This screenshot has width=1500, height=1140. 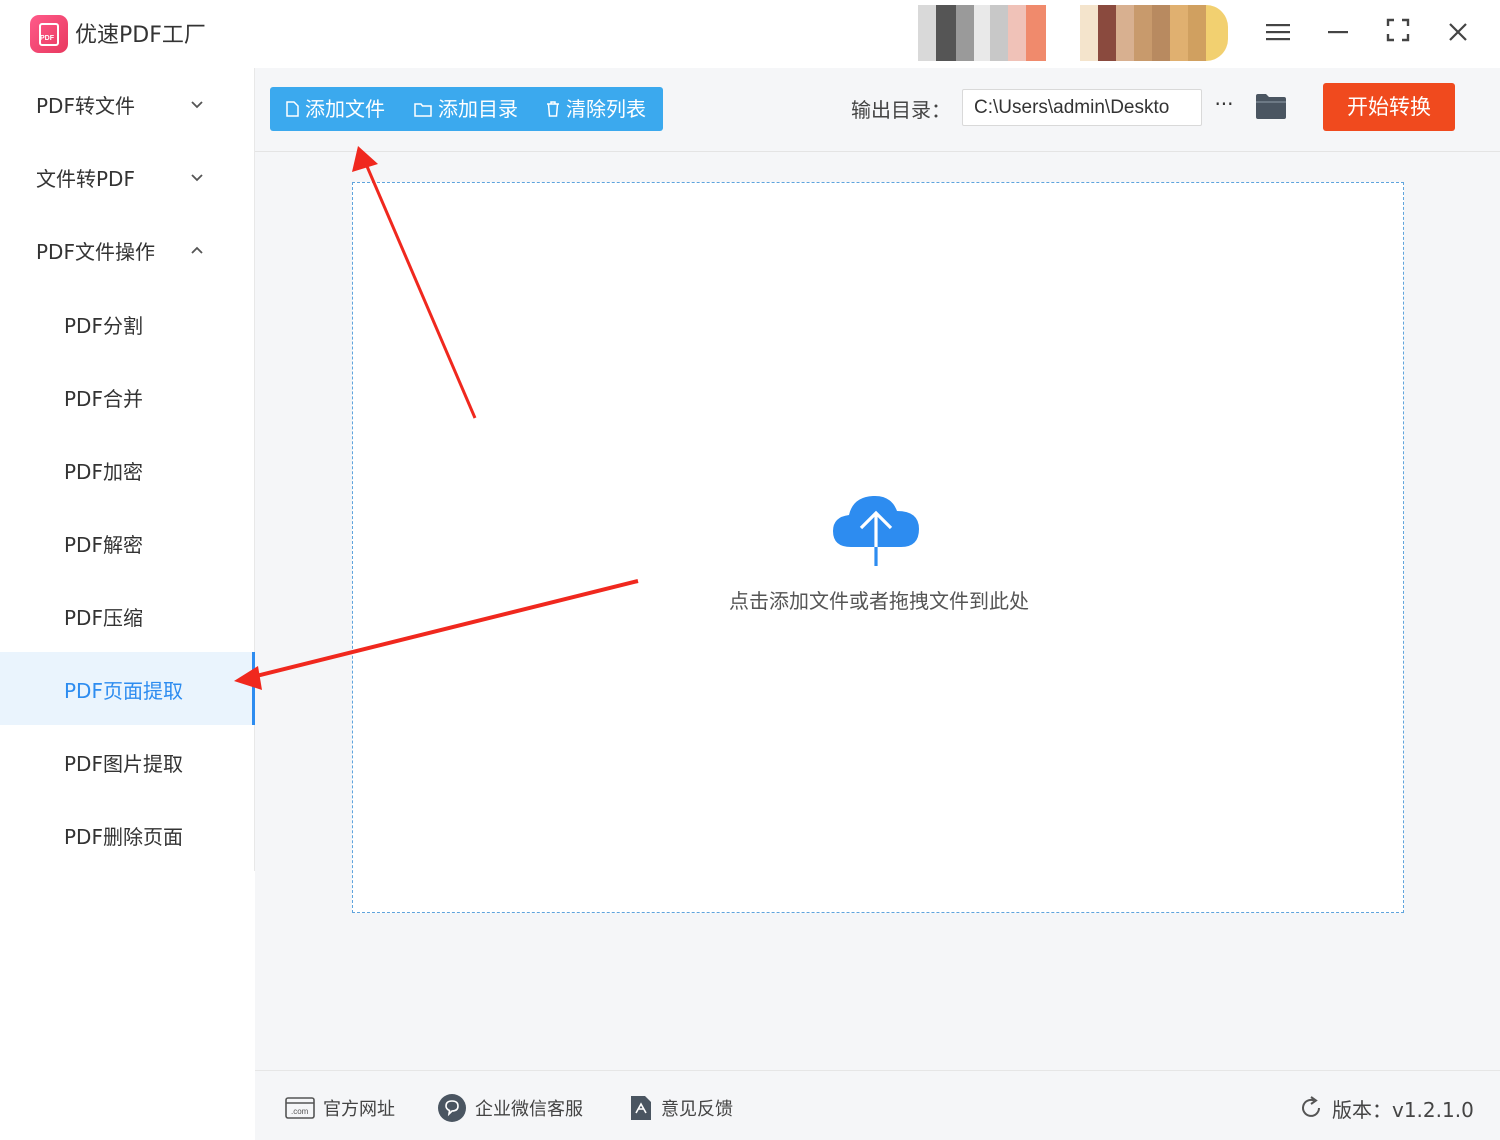 What do you see at coordinates (879, 601) in the screenshot?
I see `drop-hint-text: 点击添加文件或者拖拽文件到此处` at bounding box center [879, 601].